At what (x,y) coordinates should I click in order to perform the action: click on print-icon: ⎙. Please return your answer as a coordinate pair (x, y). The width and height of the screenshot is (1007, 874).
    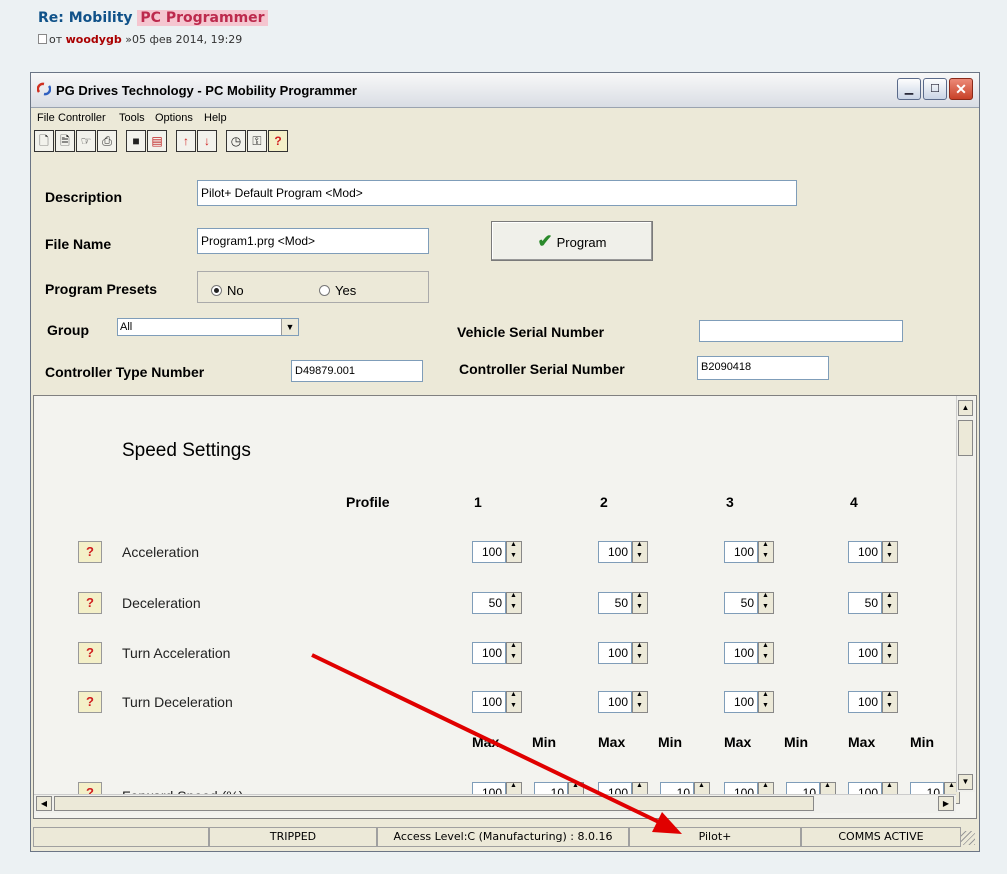
    Looking at the image, I should click on (107, 141).